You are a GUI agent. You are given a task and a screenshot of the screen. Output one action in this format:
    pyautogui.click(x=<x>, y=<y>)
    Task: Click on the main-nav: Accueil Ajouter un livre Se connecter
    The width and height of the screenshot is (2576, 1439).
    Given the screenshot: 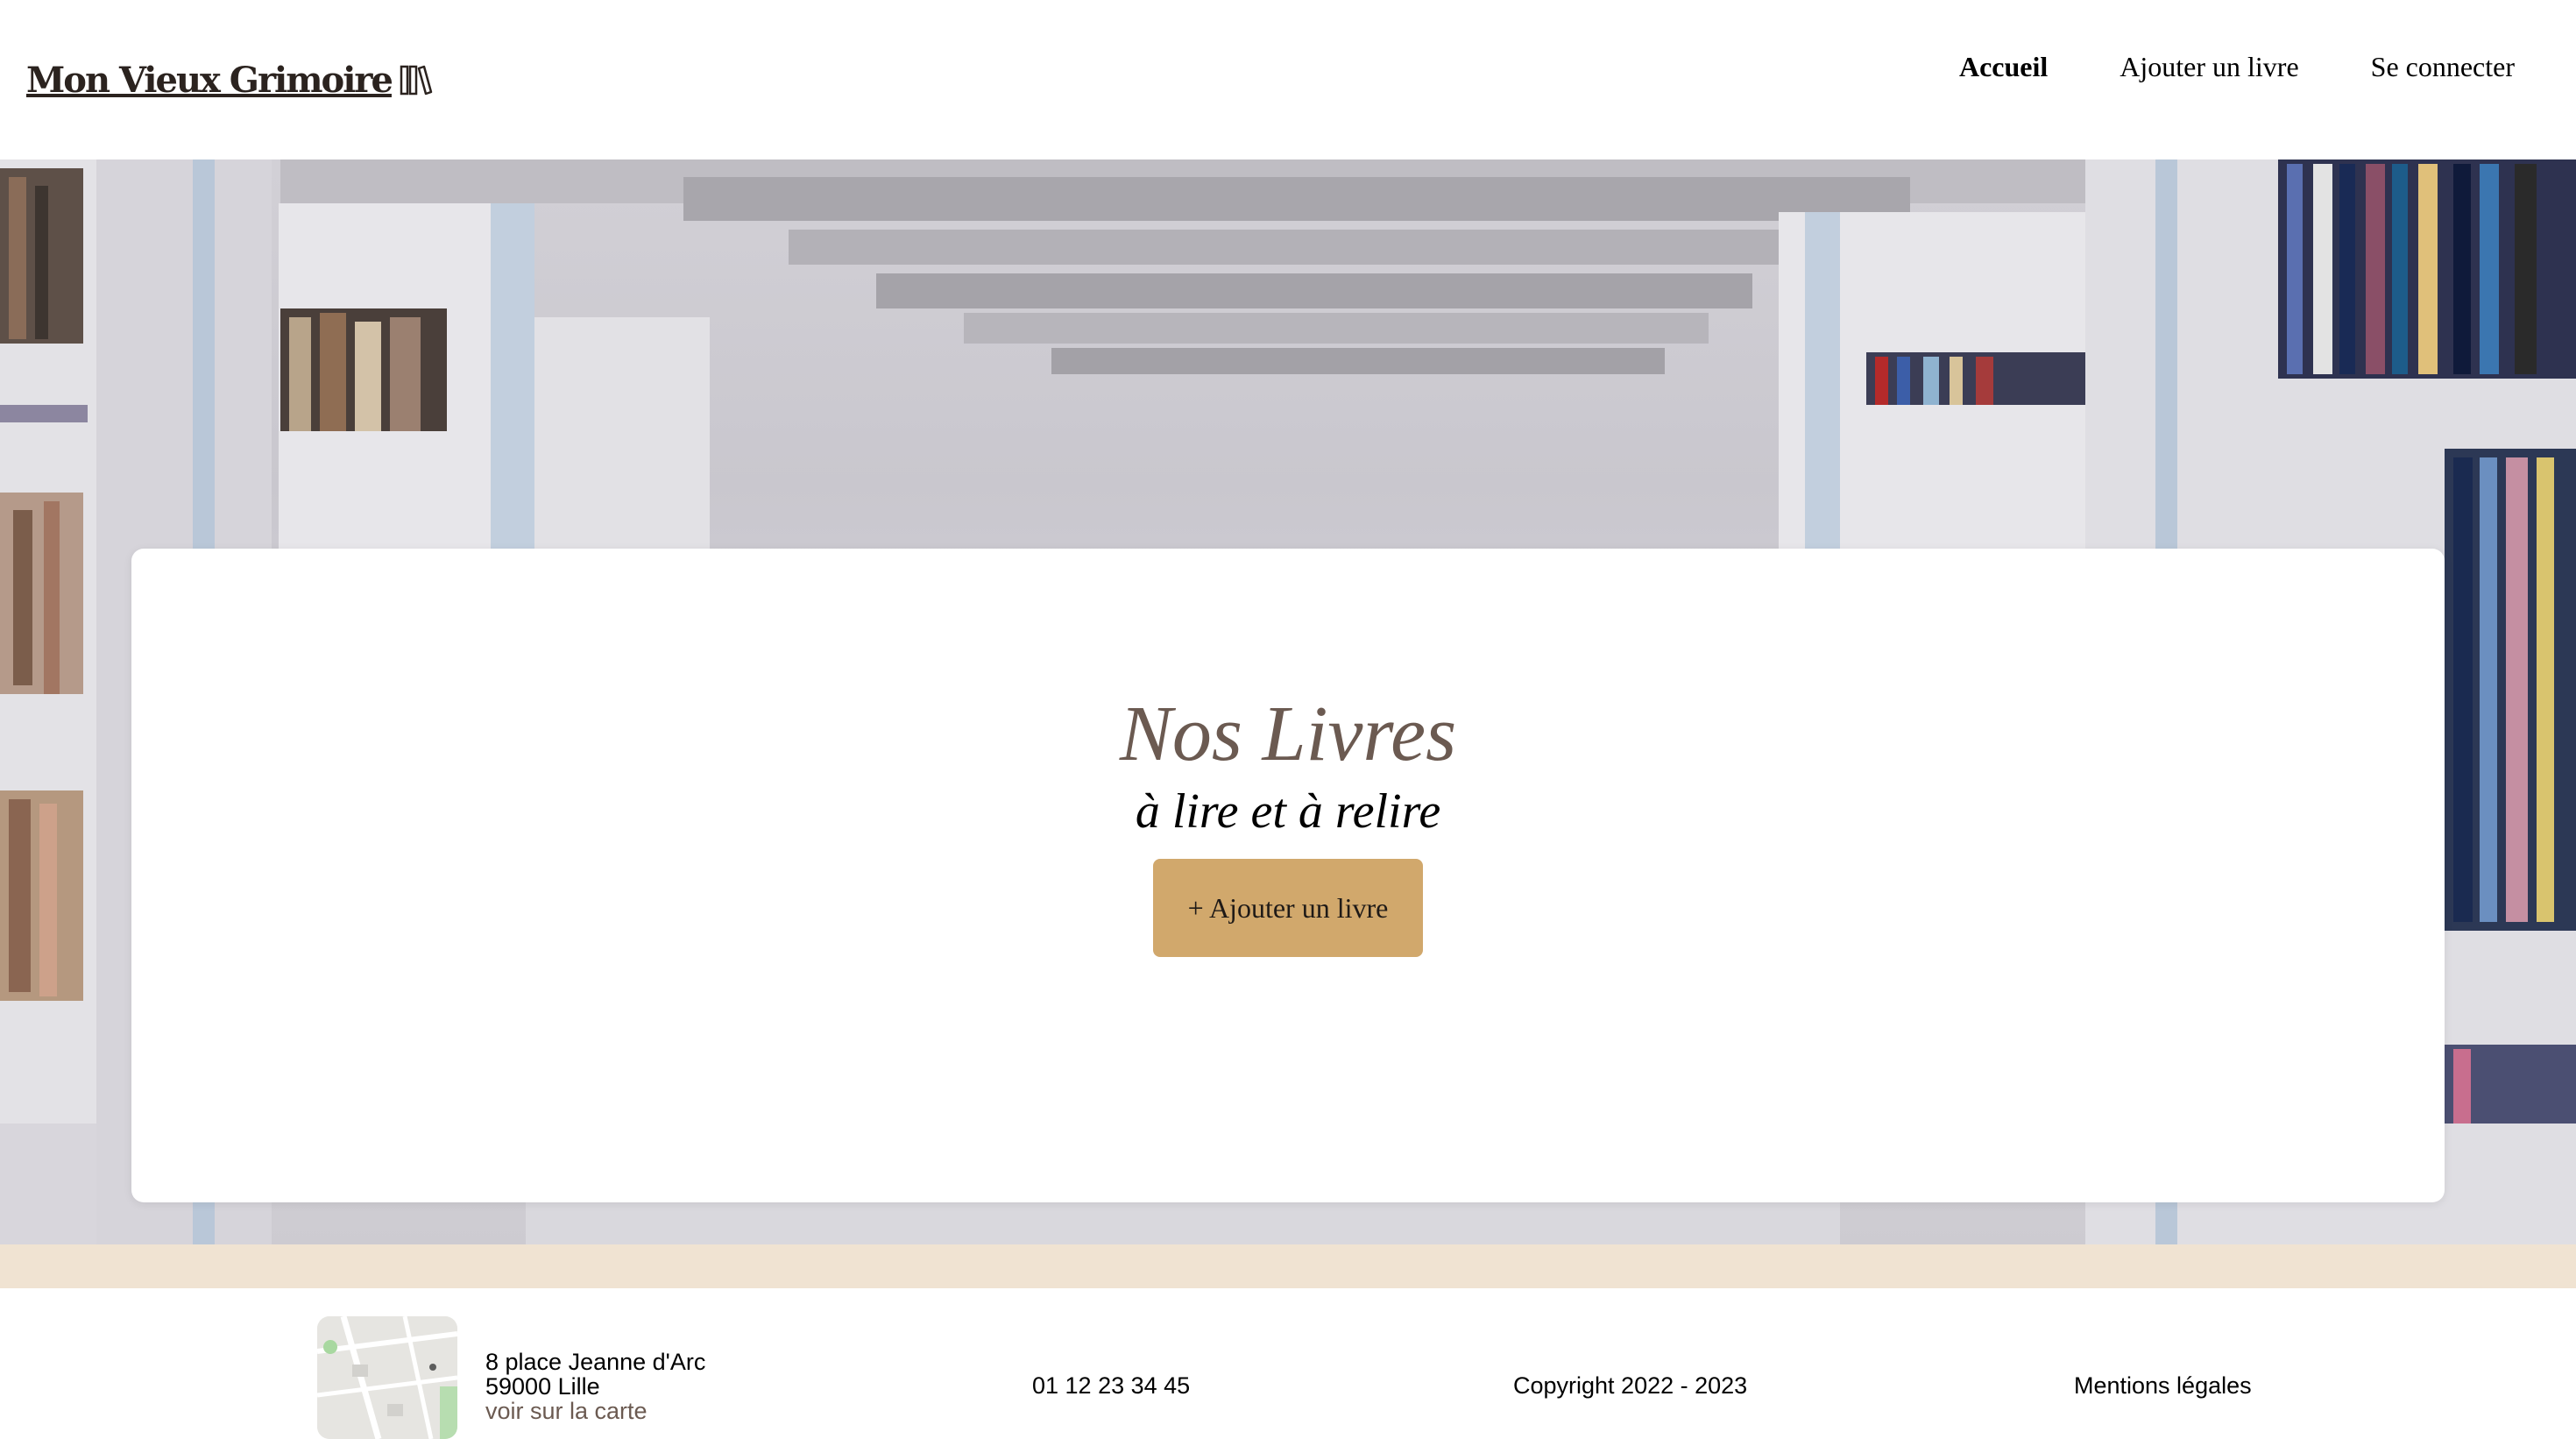 What is the action you would take?
    pyautogui.click(x=2237, y=67)
    